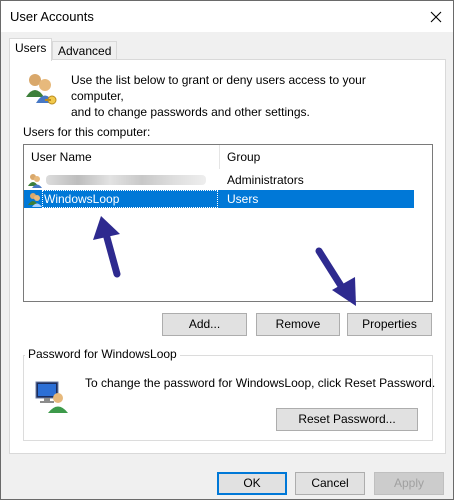  Describe the element at coordinates (227, 16) in the screenshot. I see `title-bar: User Accounts` at that location.